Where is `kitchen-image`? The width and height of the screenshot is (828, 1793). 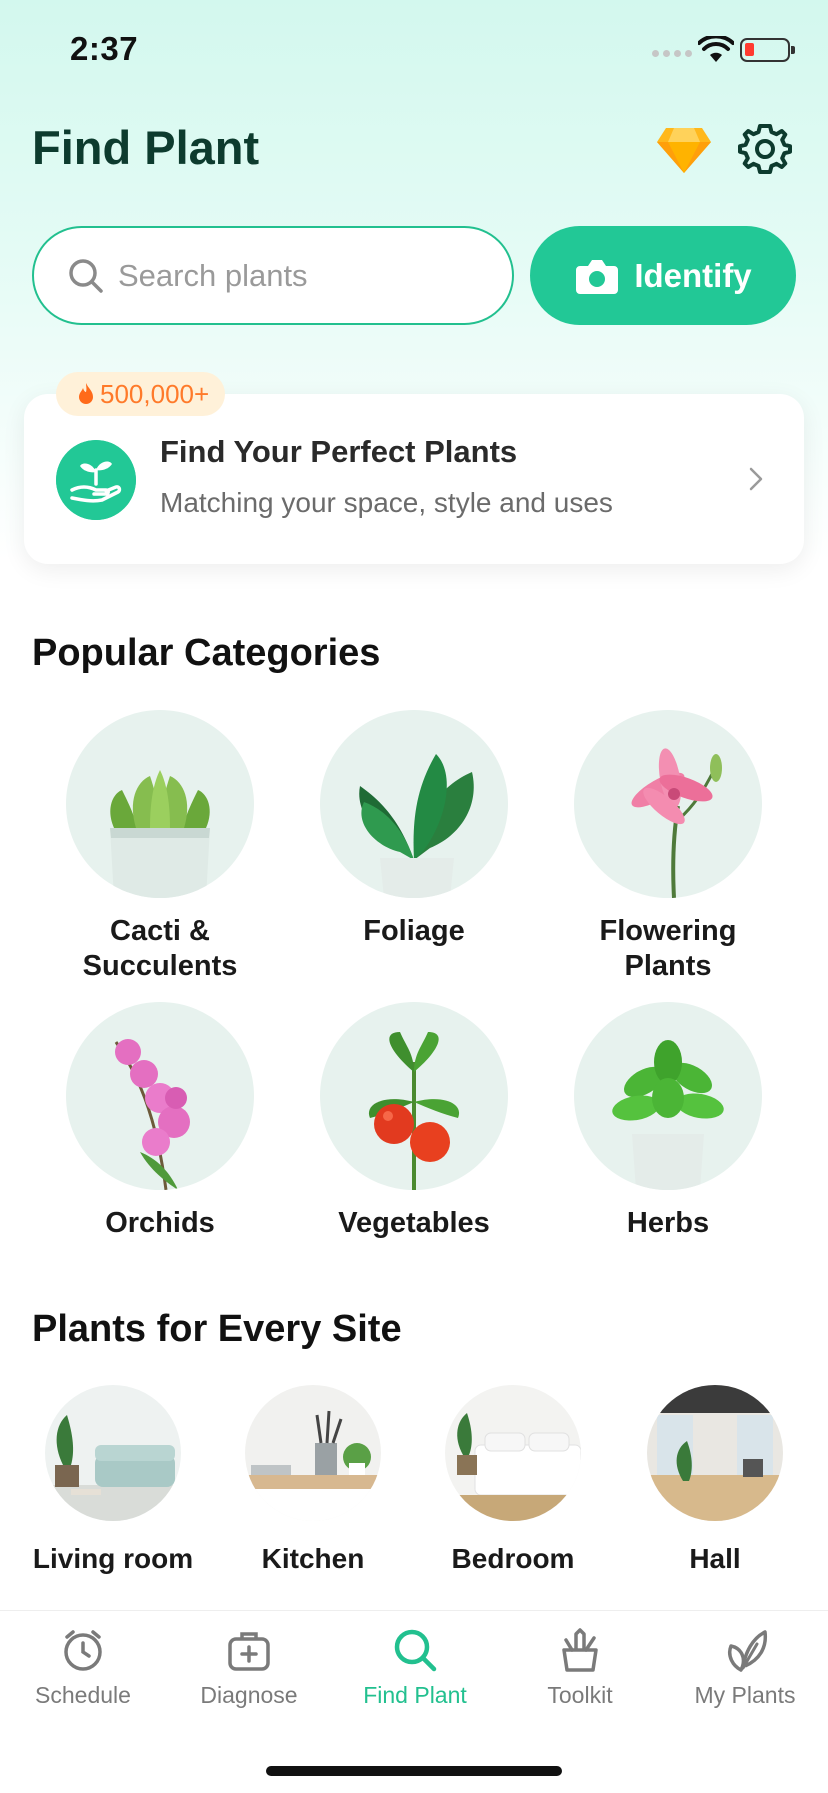 kitchen-image is located at coordinates (313, 1453).